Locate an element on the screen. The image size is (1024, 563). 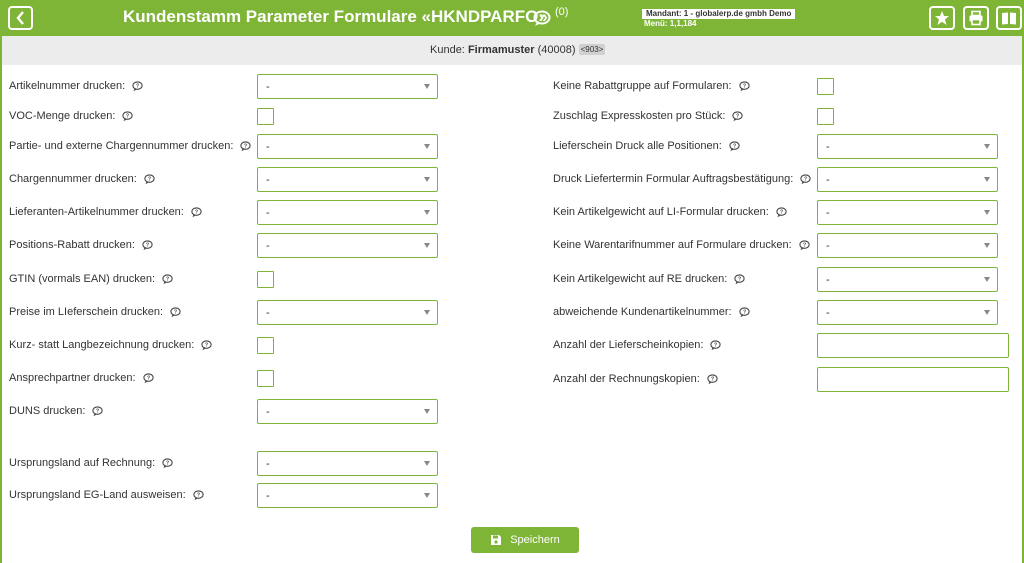
checkbox-kurz-statt-langbezeichnung-drucken is located at coordinates (265, 345).